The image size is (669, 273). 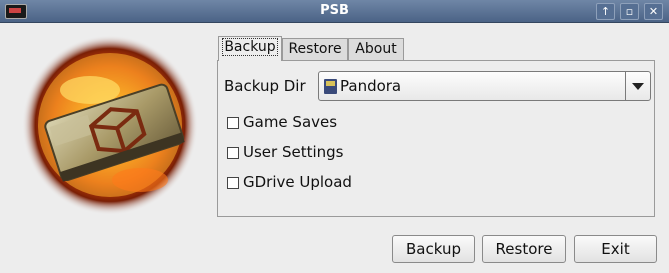 I want to click on gdrive-upload-checkbox, so click(x=233, y=183).